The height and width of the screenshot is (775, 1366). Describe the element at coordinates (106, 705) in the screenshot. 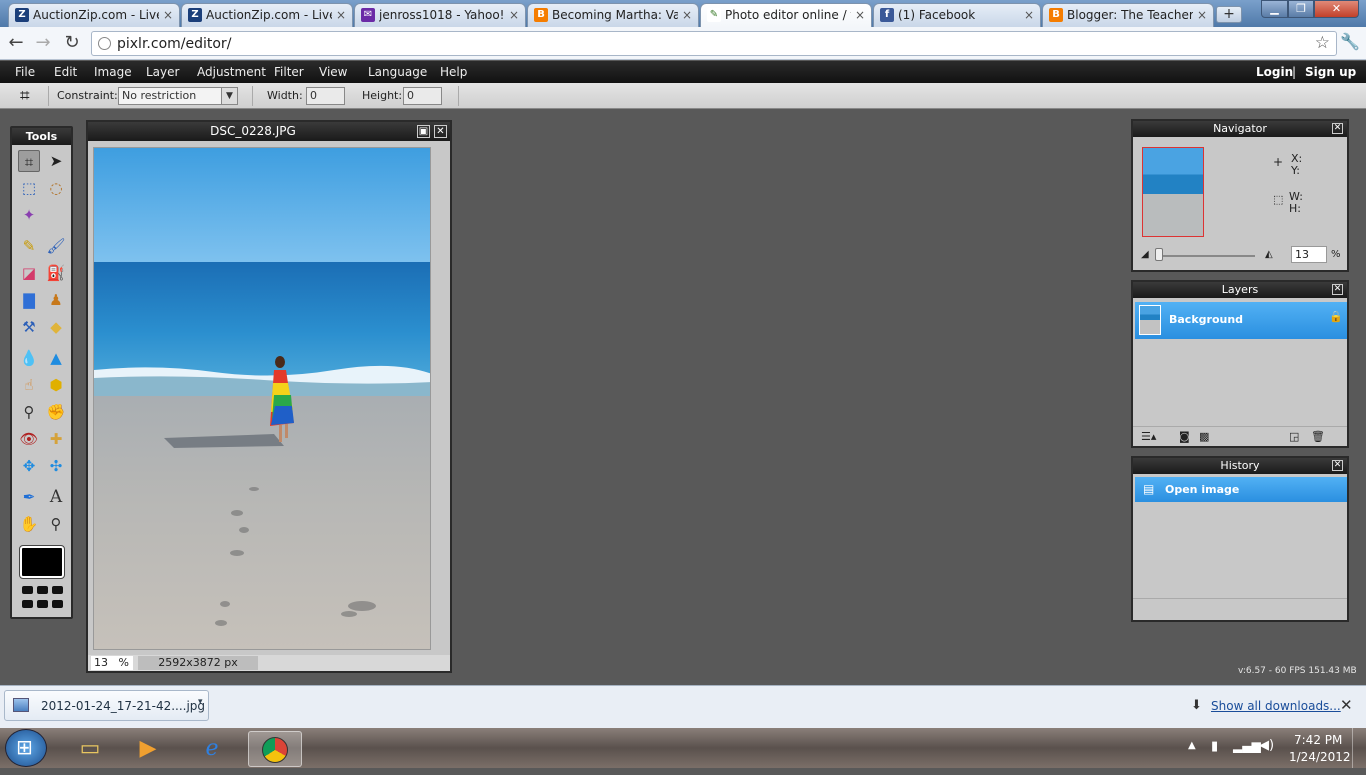

I see `download-item: 2012-01-24_17-21-42....jpg ▾` at that location.